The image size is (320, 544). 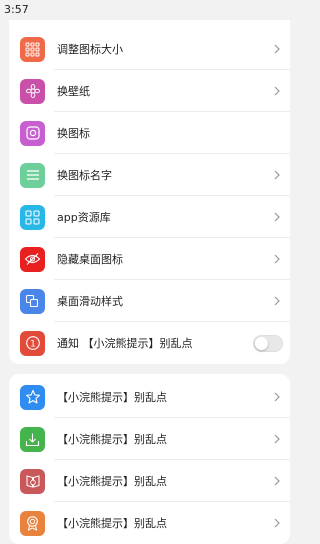 What do you see at coordinates (16, 9) in the screenshot?
I see `status-time: 3:57` at bounding box center [16, 9].